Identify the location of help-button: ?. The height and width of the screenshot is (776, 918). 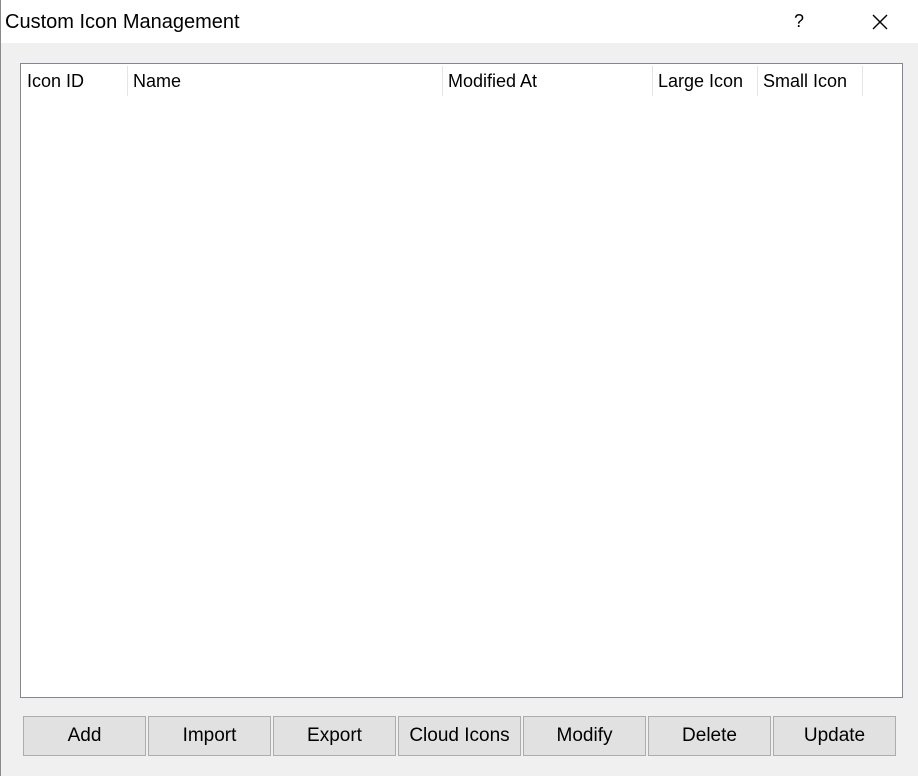
(799, 21).